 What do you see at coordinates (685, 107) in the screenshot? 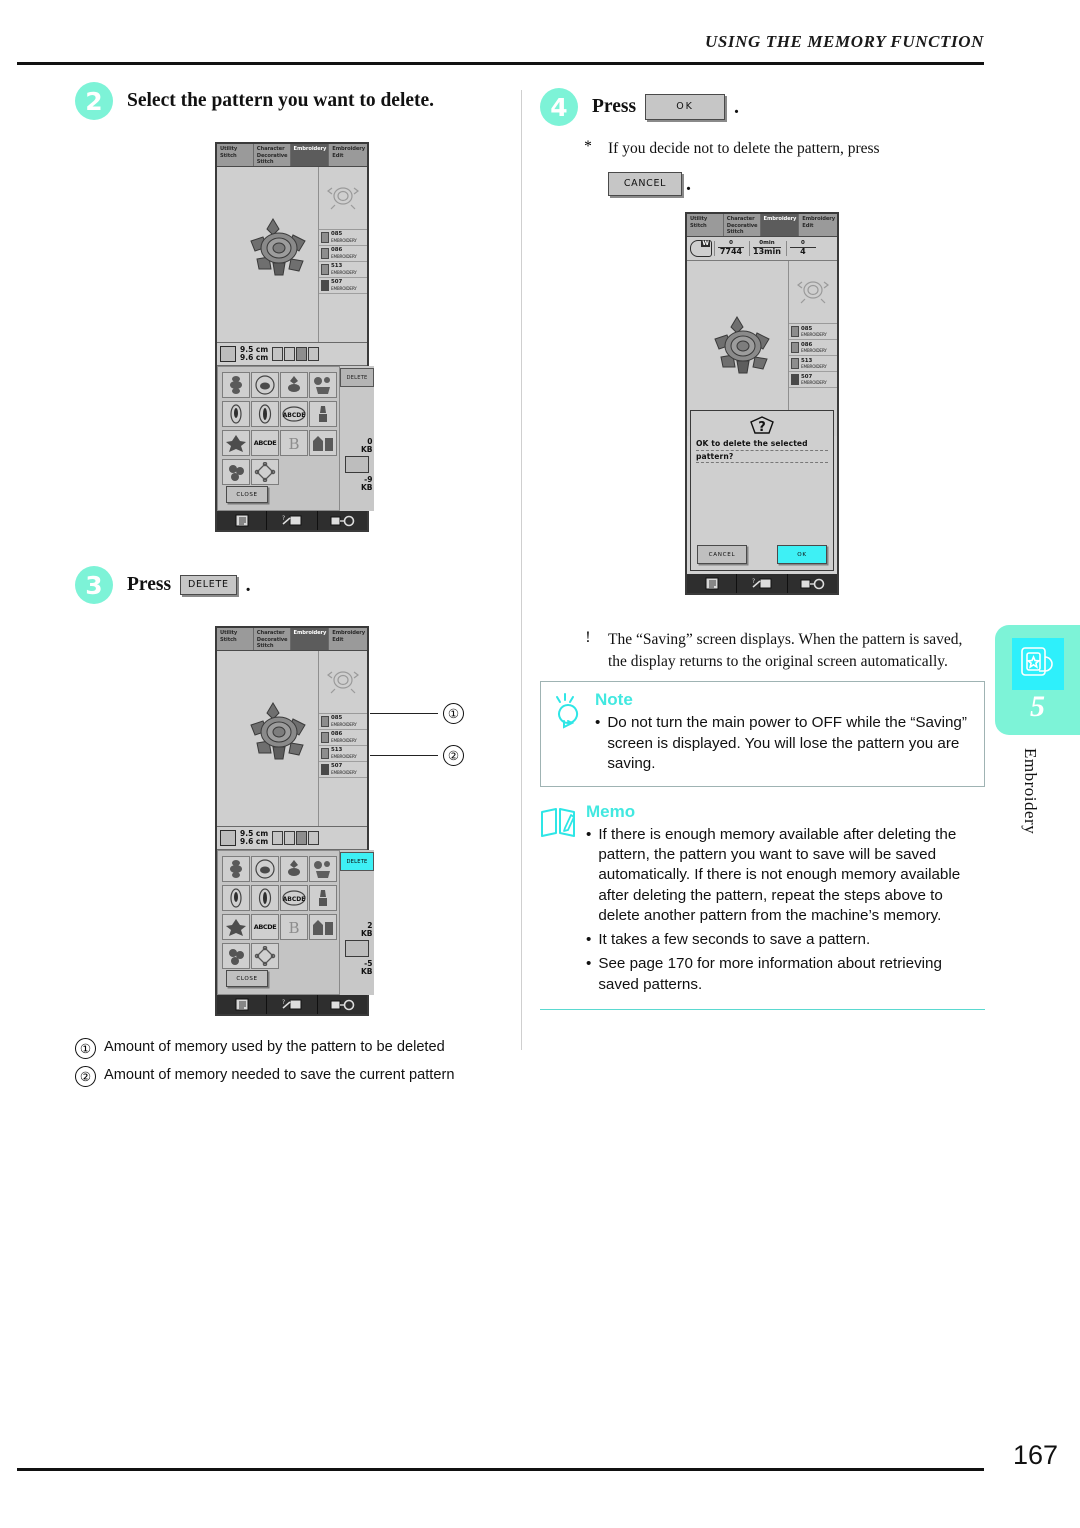
I see `ok-key-glyph: OK` at bounding box center [685, 107].